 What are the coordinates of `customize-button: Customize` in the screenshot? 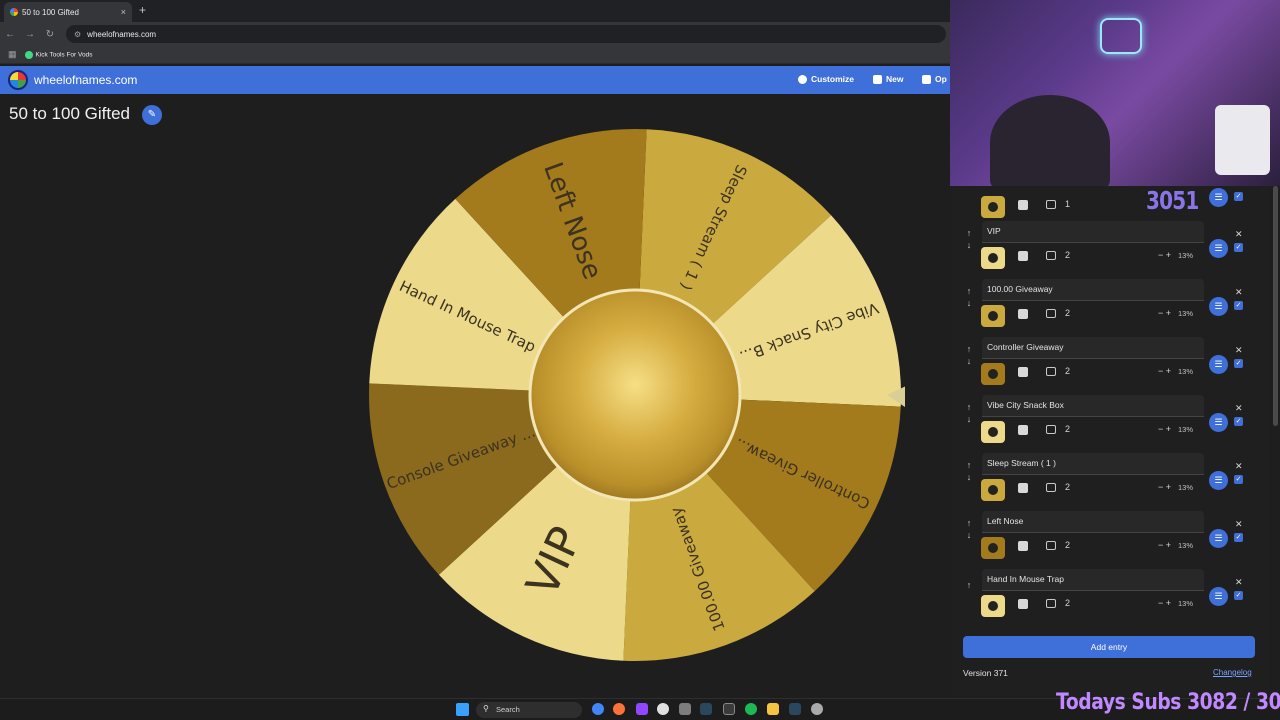 It's located at (826, 79).